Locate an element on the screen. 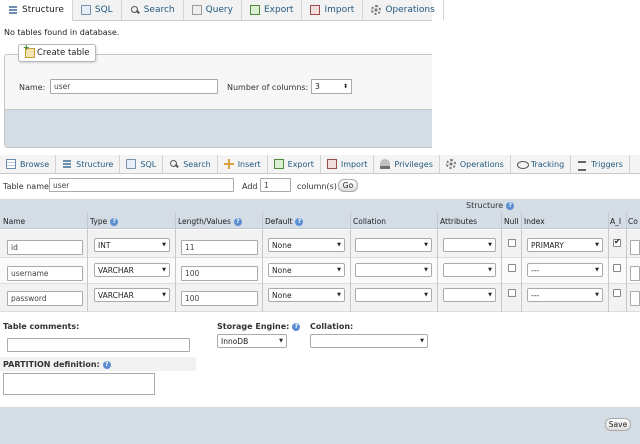  spinner-arrows-icon: ⬍ is located at coordinates (345, 86).